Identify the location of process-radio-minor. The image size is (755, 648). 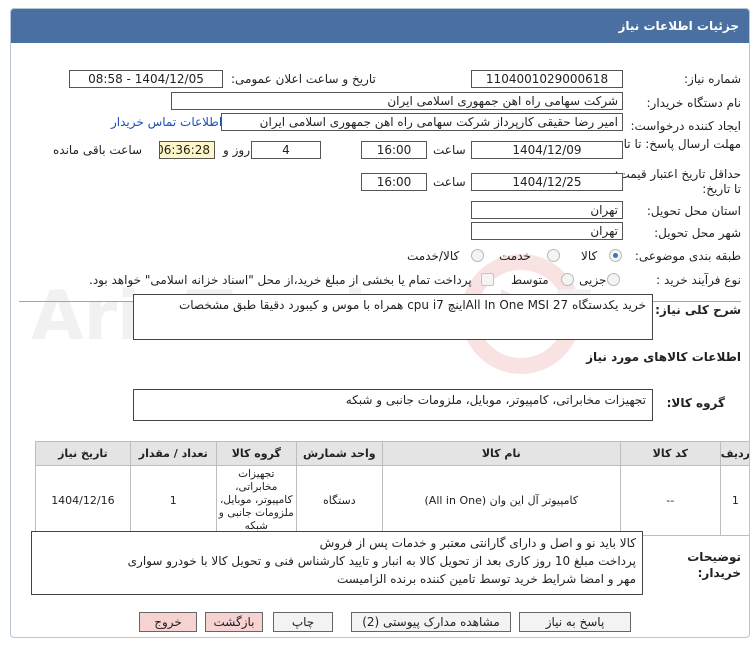
(613, 279).